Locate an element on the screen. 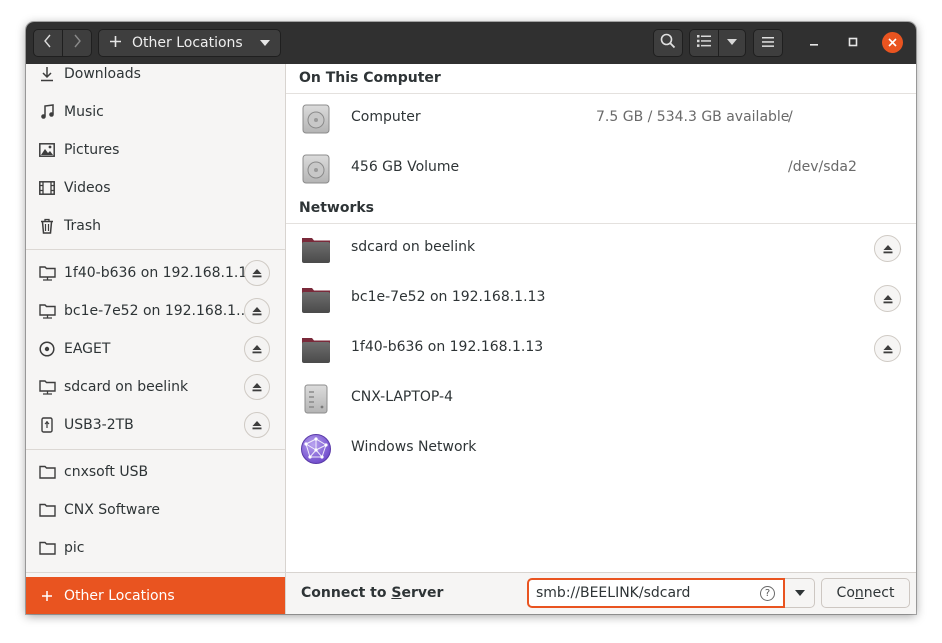 The image size is (942, 643). location-row: bc1e-7e52 on 192.168.1.13 is located at coordinates (601, 299).